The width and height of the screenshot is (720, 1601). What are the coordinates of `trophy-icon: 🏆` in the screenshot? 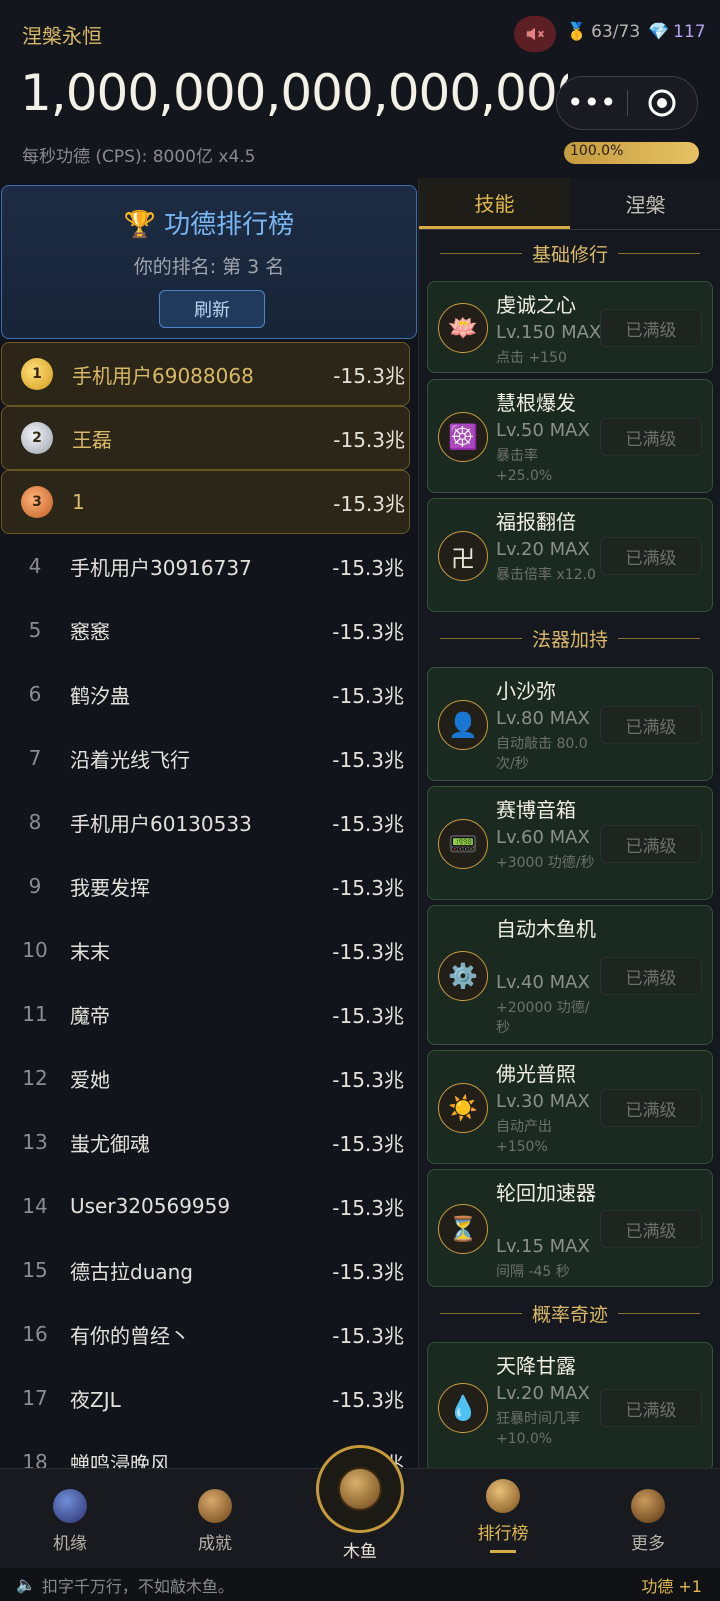 It's located at (140, 225).